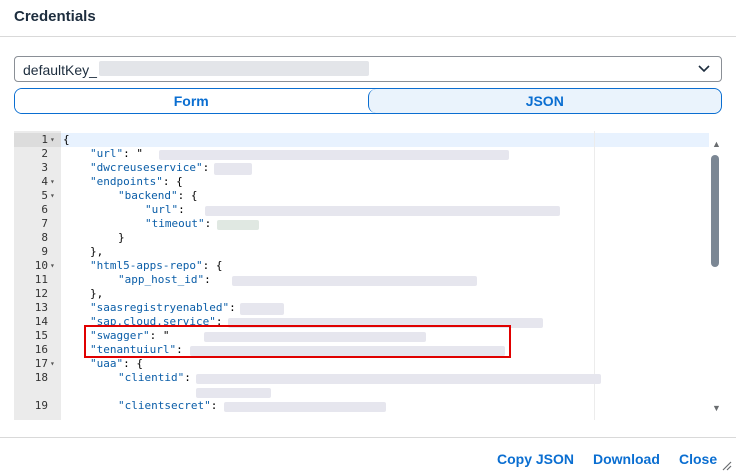 The width and height of the screenshot is (736, 475). Describe the element at coordinates (41, 279) in the screenshot. I see `line-number: 11` at that location.